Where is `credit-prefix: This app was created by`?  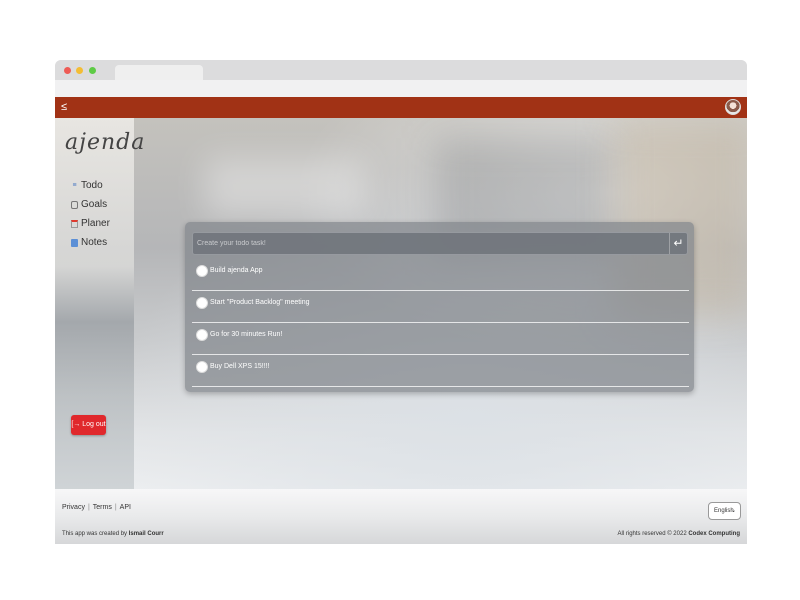 credit-prefix: This app was created by is located at coordinates (95, 534).